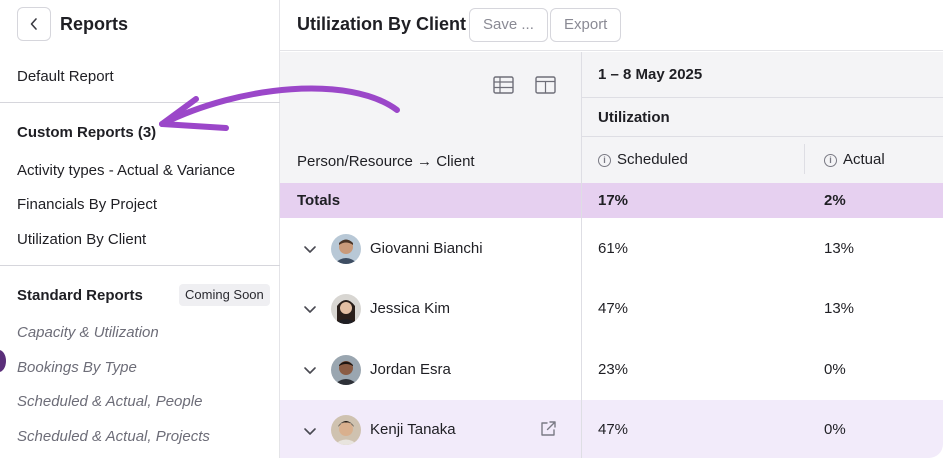 The image size is (943, 458). Describe the element at coordinates (77, 367) in the screenshot. I see `sidebar-item-bookings-by-type: Bookings By Type` at that location.